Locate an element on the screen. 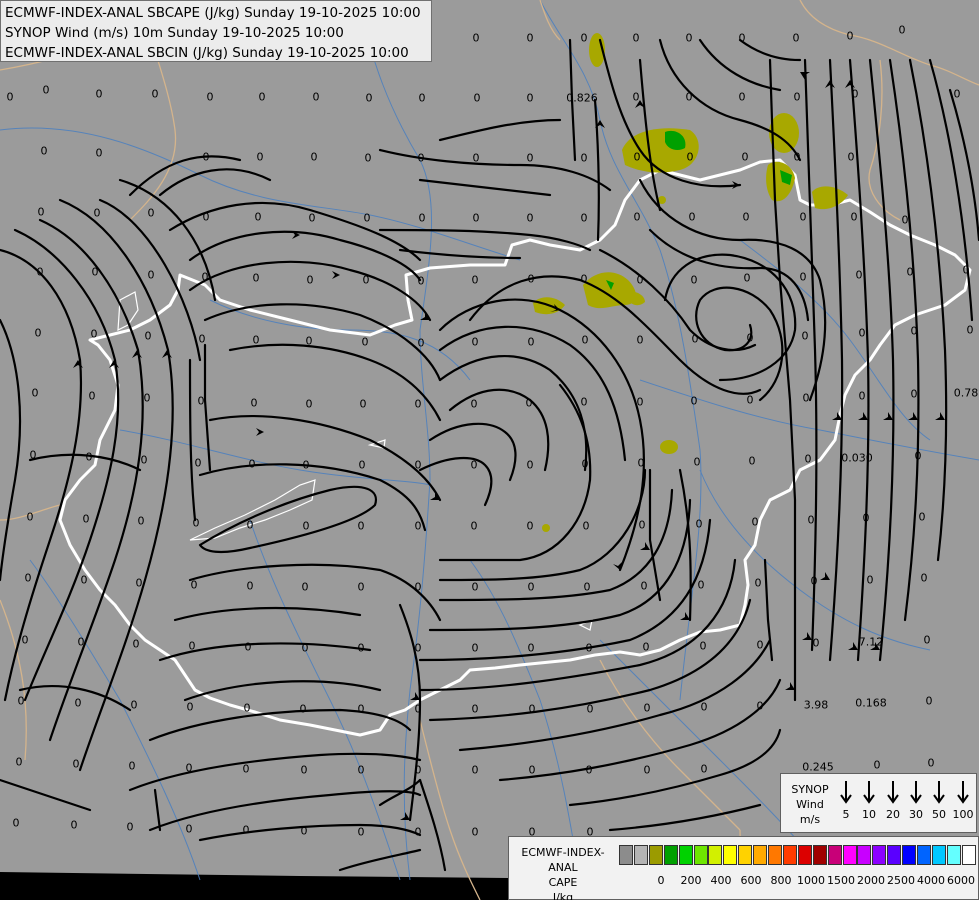 Image resolution: width=979 pixels, height=900 pixels. wind-speed-label: 100 is located at coordinates (963, 814).